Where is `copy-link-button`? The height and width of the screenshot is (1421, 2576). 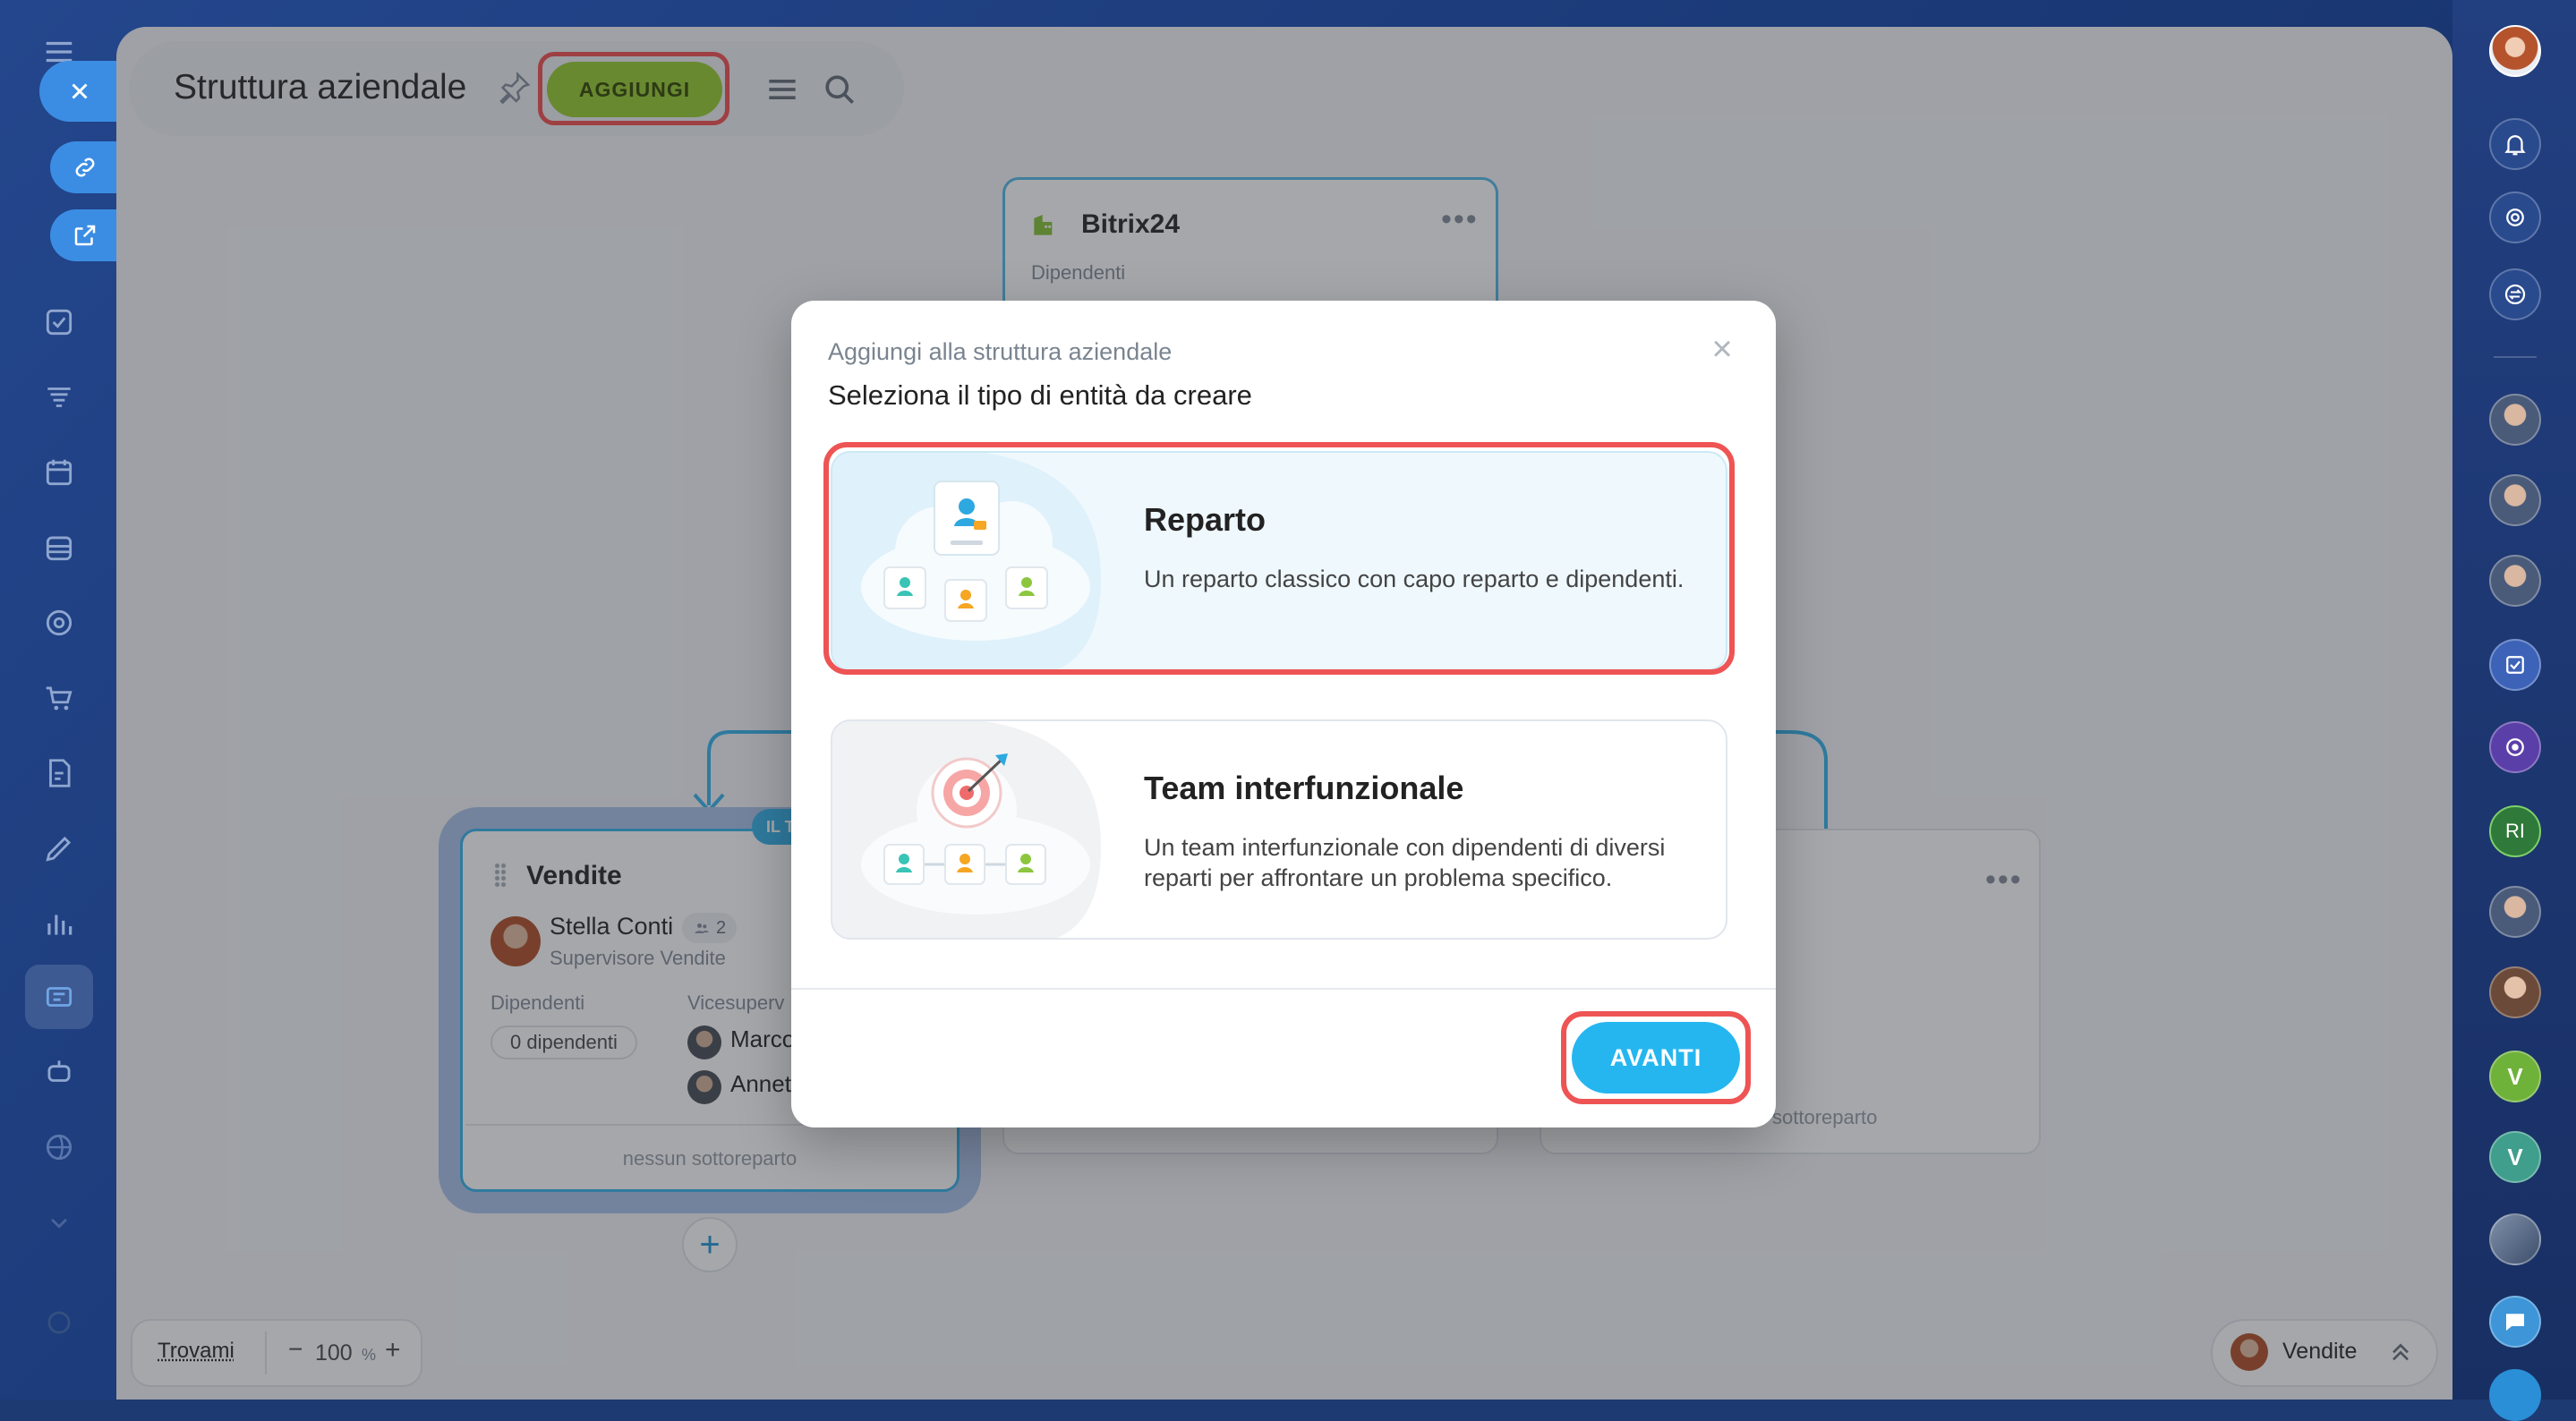
copy-link-button is located at coordinates (85, 167).